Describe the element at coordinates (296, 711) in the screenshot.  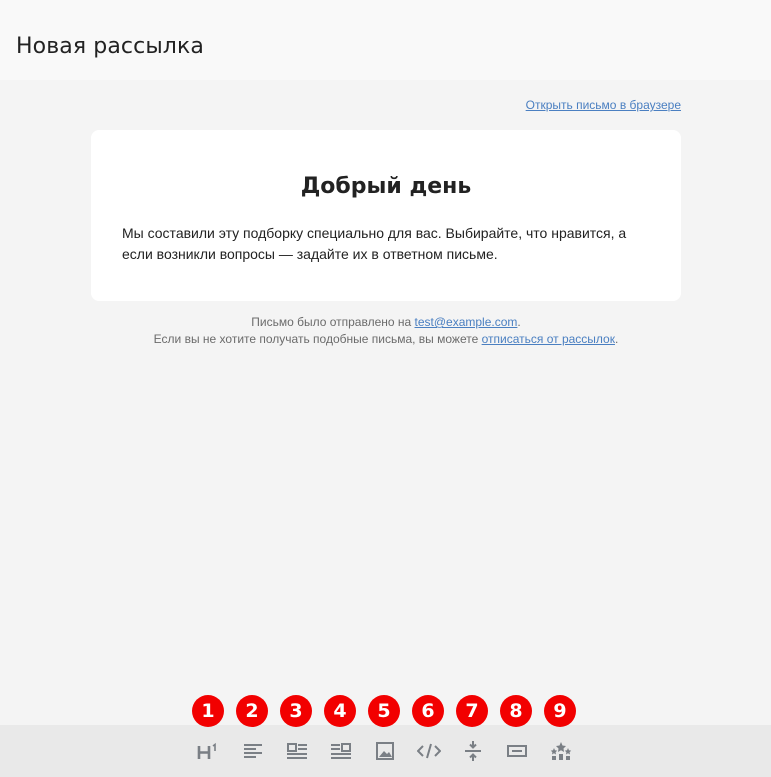
I see `badge-3: 3` at that location.